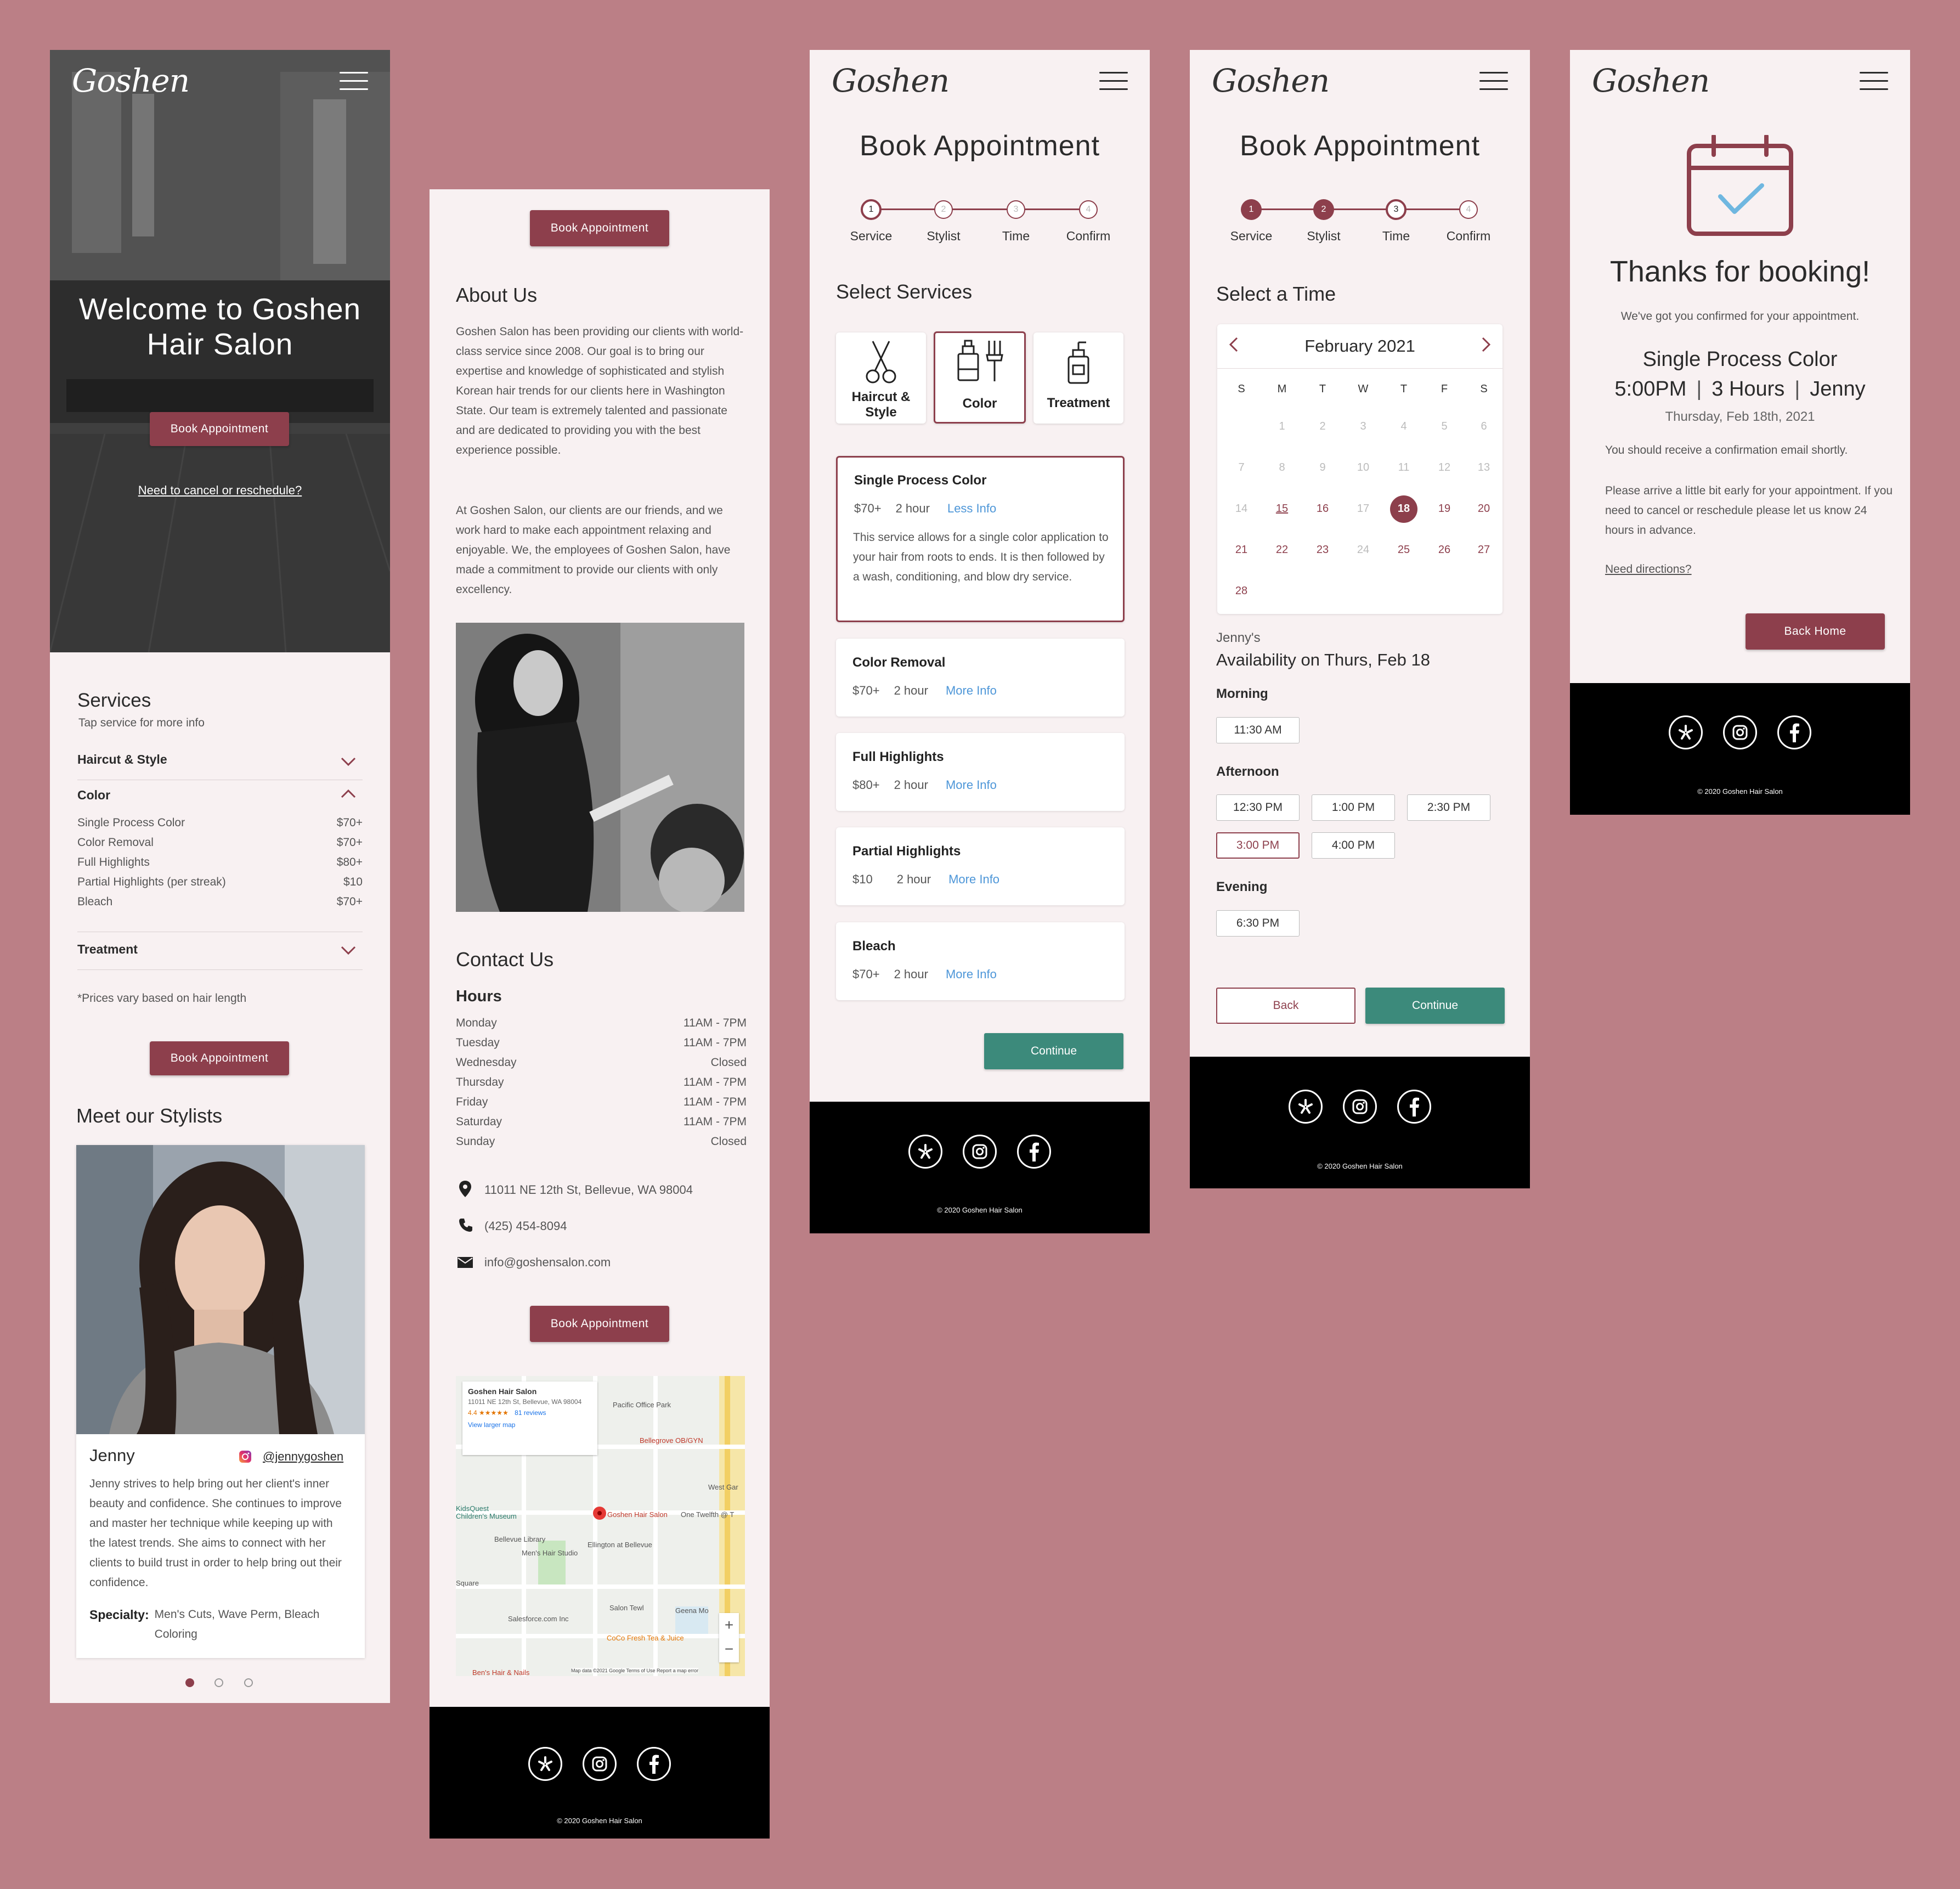  I want to click on calendar-day: 3, so click(1363, 426).